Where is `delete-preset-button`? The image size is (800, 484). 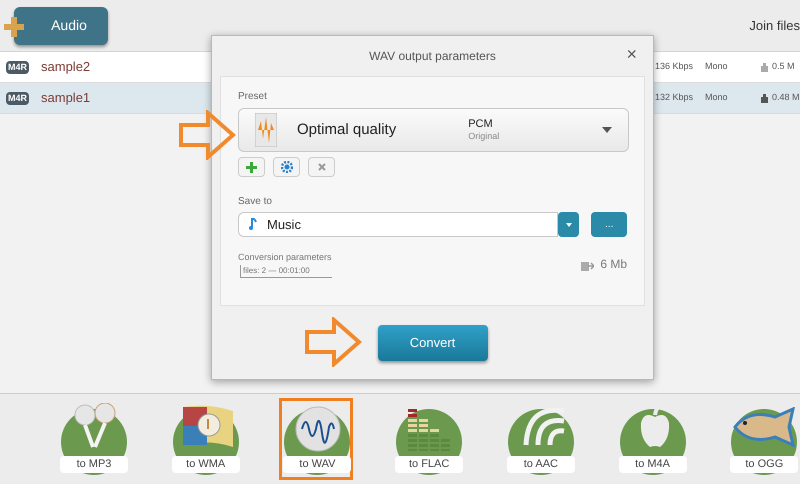
delete-preset-button is located at coordinates (321, 167).